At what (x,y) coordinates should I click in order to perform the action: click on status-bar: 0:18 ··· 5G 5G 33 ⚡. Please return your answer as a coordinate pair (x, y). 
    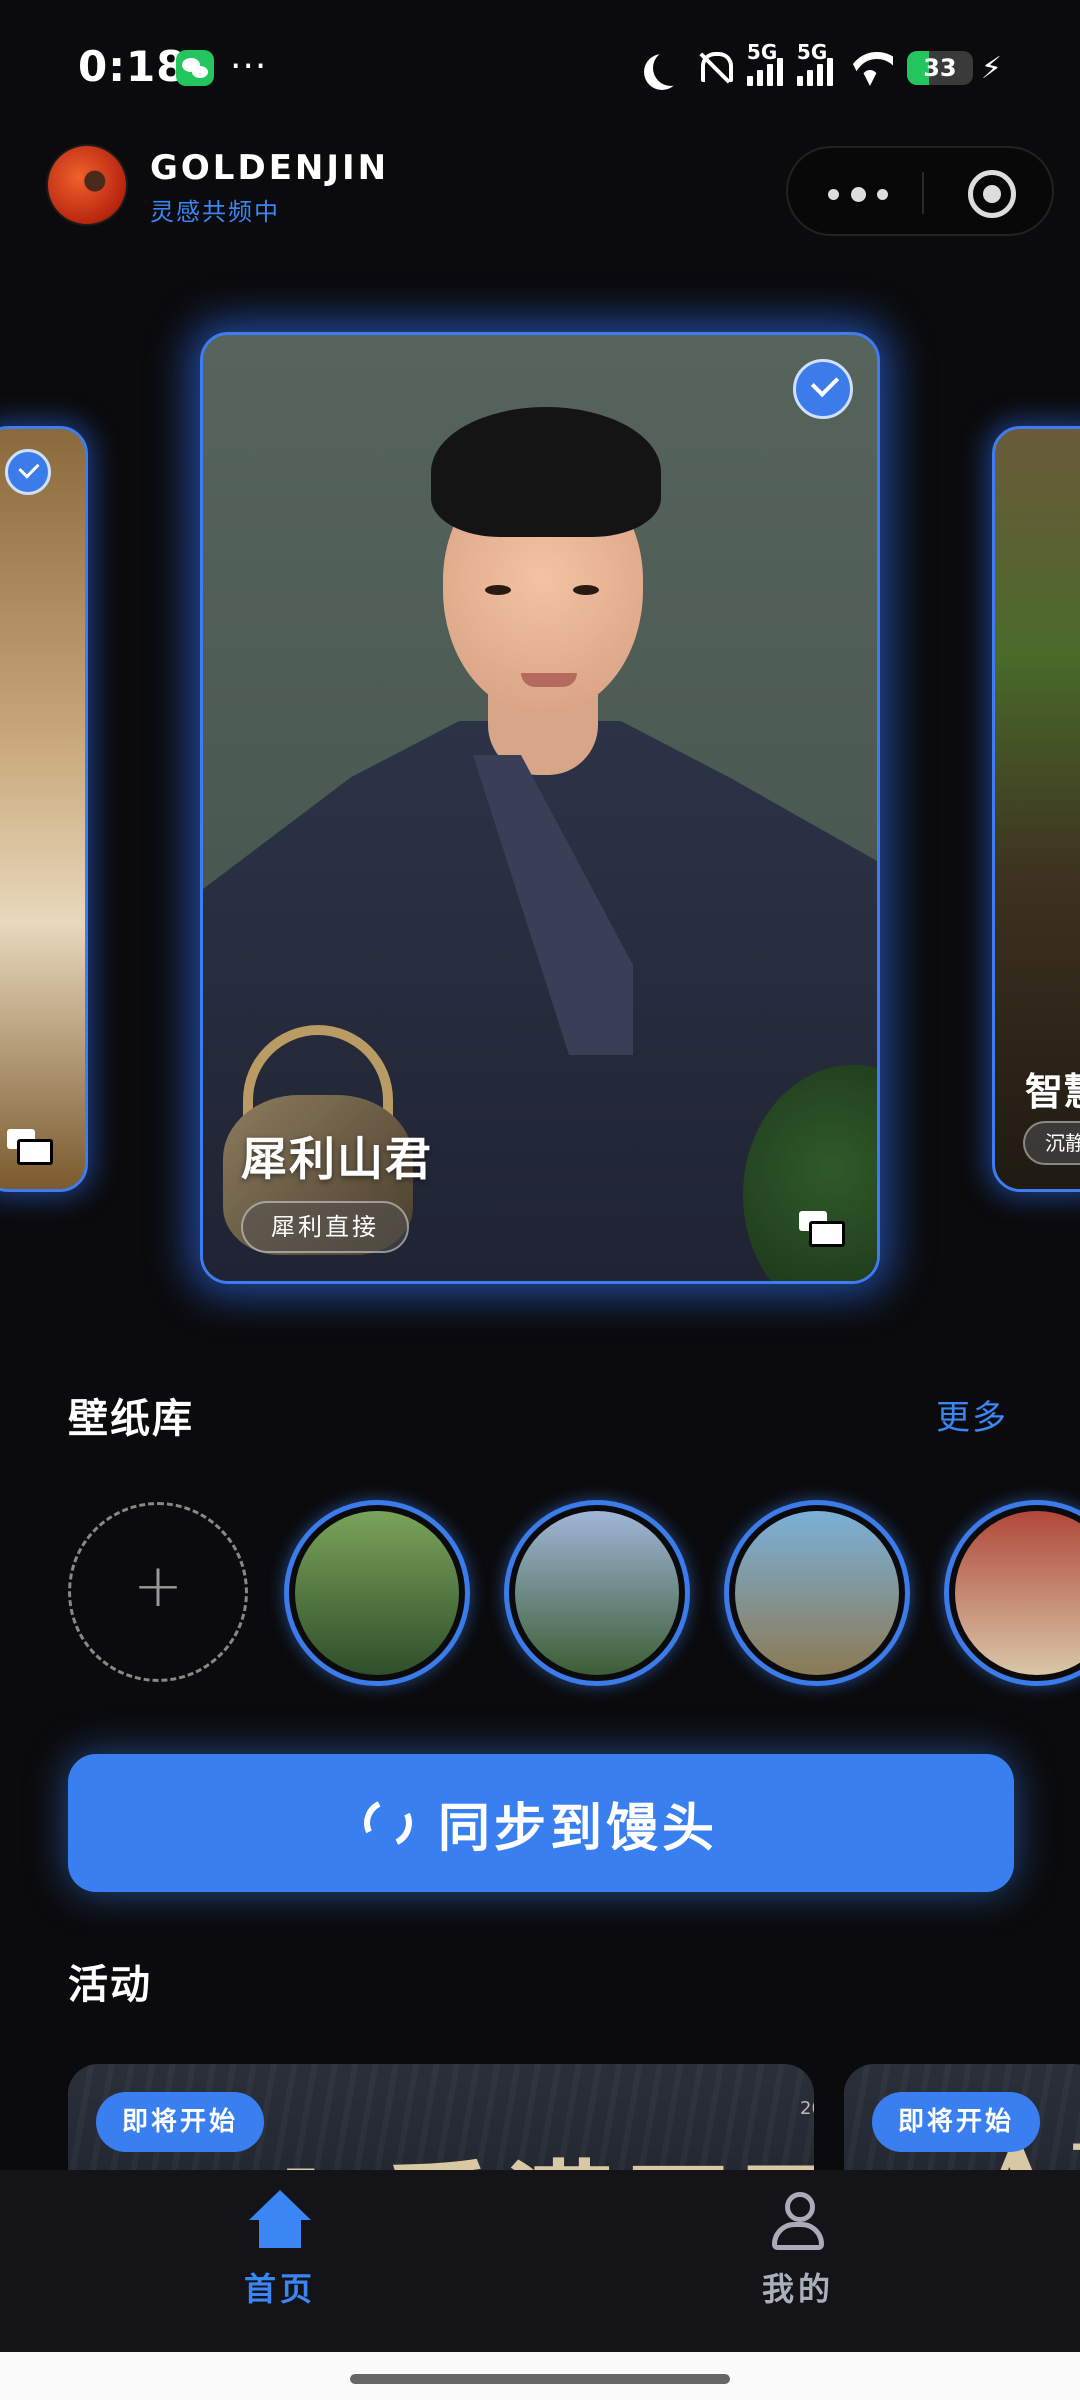
    Looking at the image, I should click on (540, 65).